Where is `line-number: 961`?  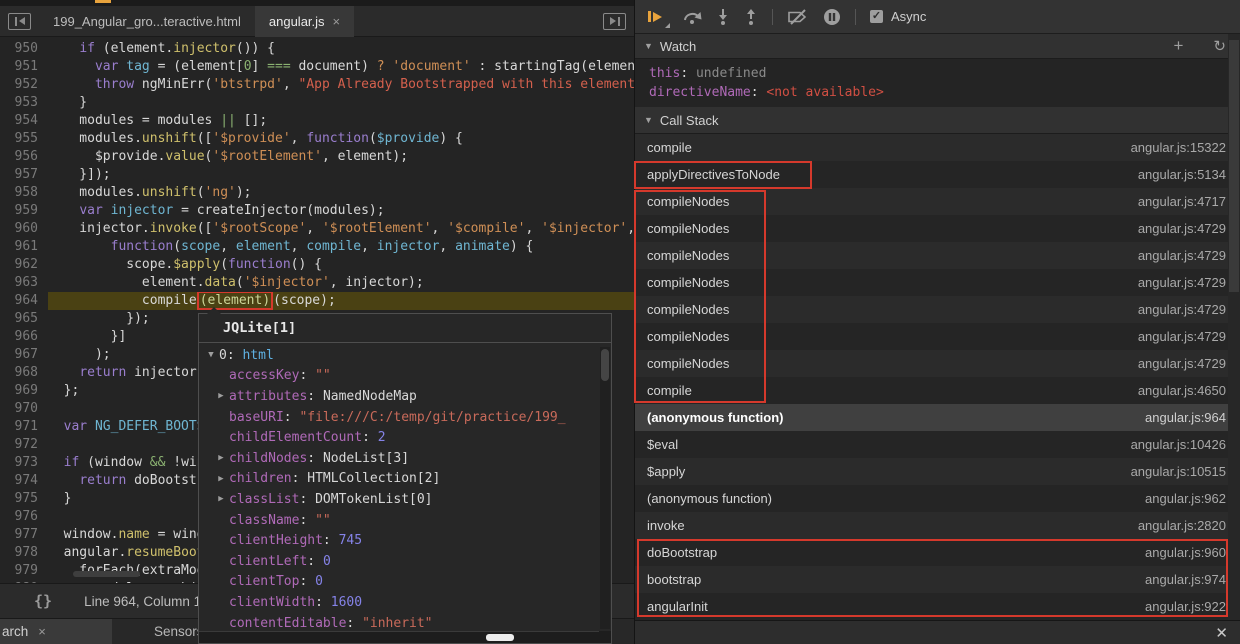 line-number: 961 is located at coordinates (24, 247).